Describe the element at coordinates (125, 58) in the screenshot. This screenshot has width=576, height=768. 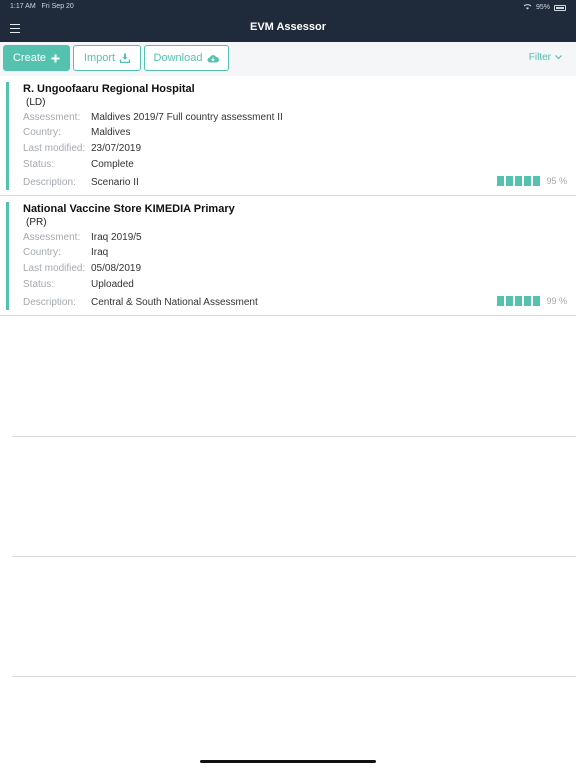
I see `download-tray-icon` at that location.